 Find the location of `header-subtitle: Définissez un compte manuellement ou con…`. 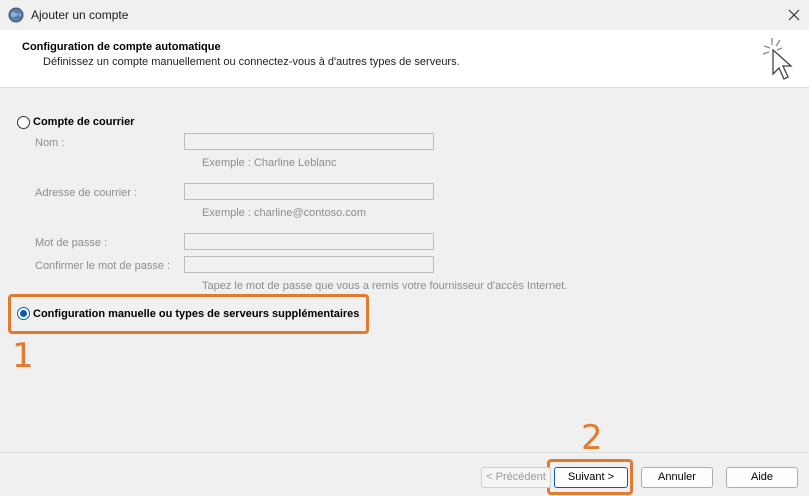

header-subtitle: Définissez un compte manuellement ou con… is located at coordinates (251, 62).